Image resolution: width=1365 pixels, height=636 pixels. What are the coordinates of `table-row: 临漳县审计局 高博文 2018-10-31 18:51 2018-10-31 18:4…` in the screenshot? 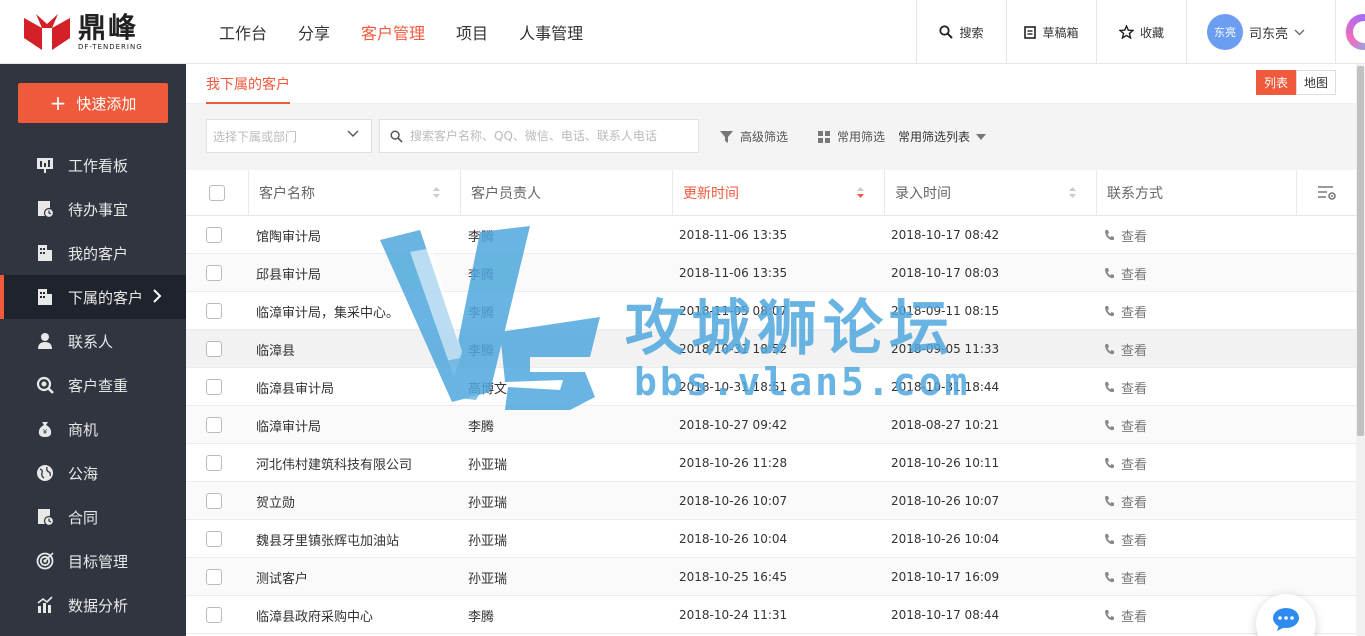 It's located at (771, 387).